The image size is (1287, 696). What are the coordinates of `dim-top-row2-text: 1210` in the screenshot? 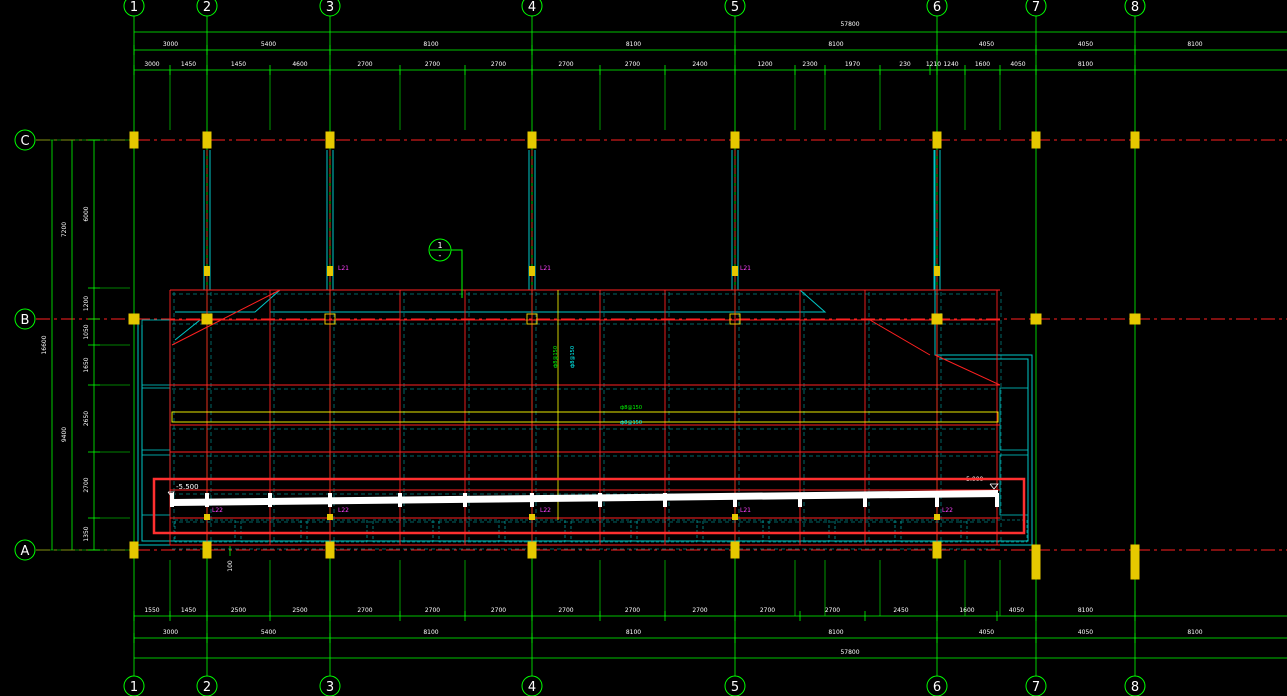 It's located at (933, 64).